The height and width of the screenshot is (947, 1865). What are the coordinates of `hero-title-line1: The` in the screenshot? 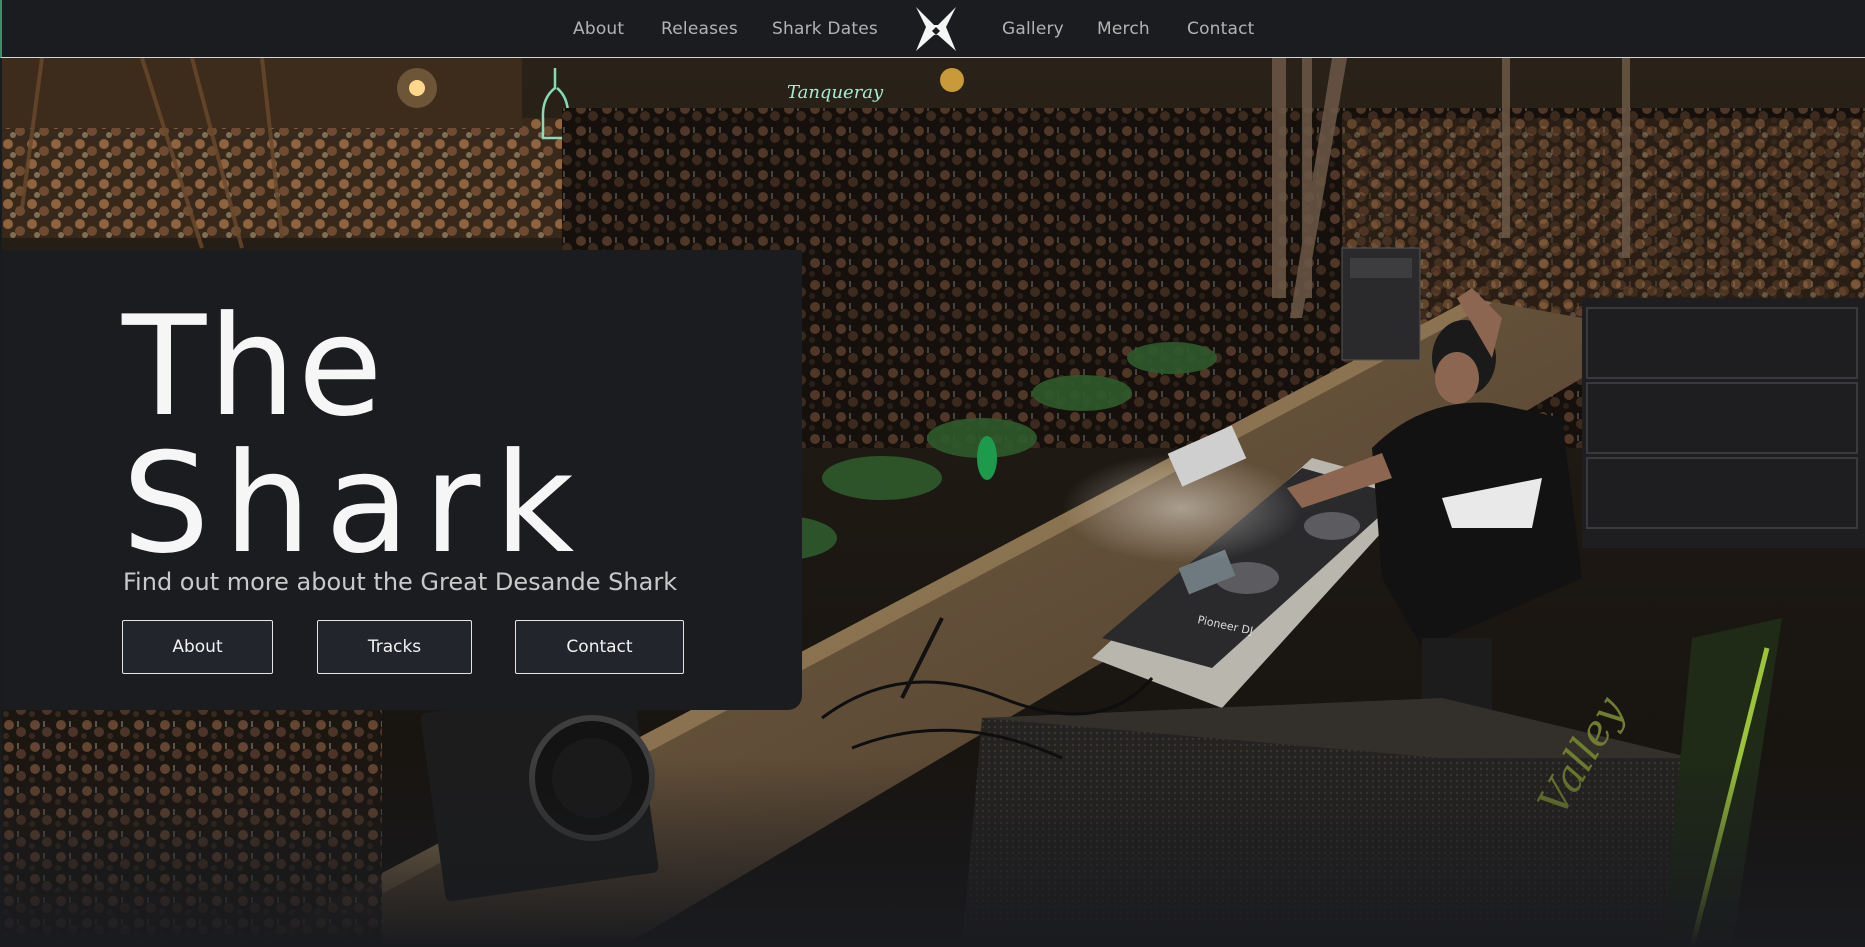 It's located at (253, 366).